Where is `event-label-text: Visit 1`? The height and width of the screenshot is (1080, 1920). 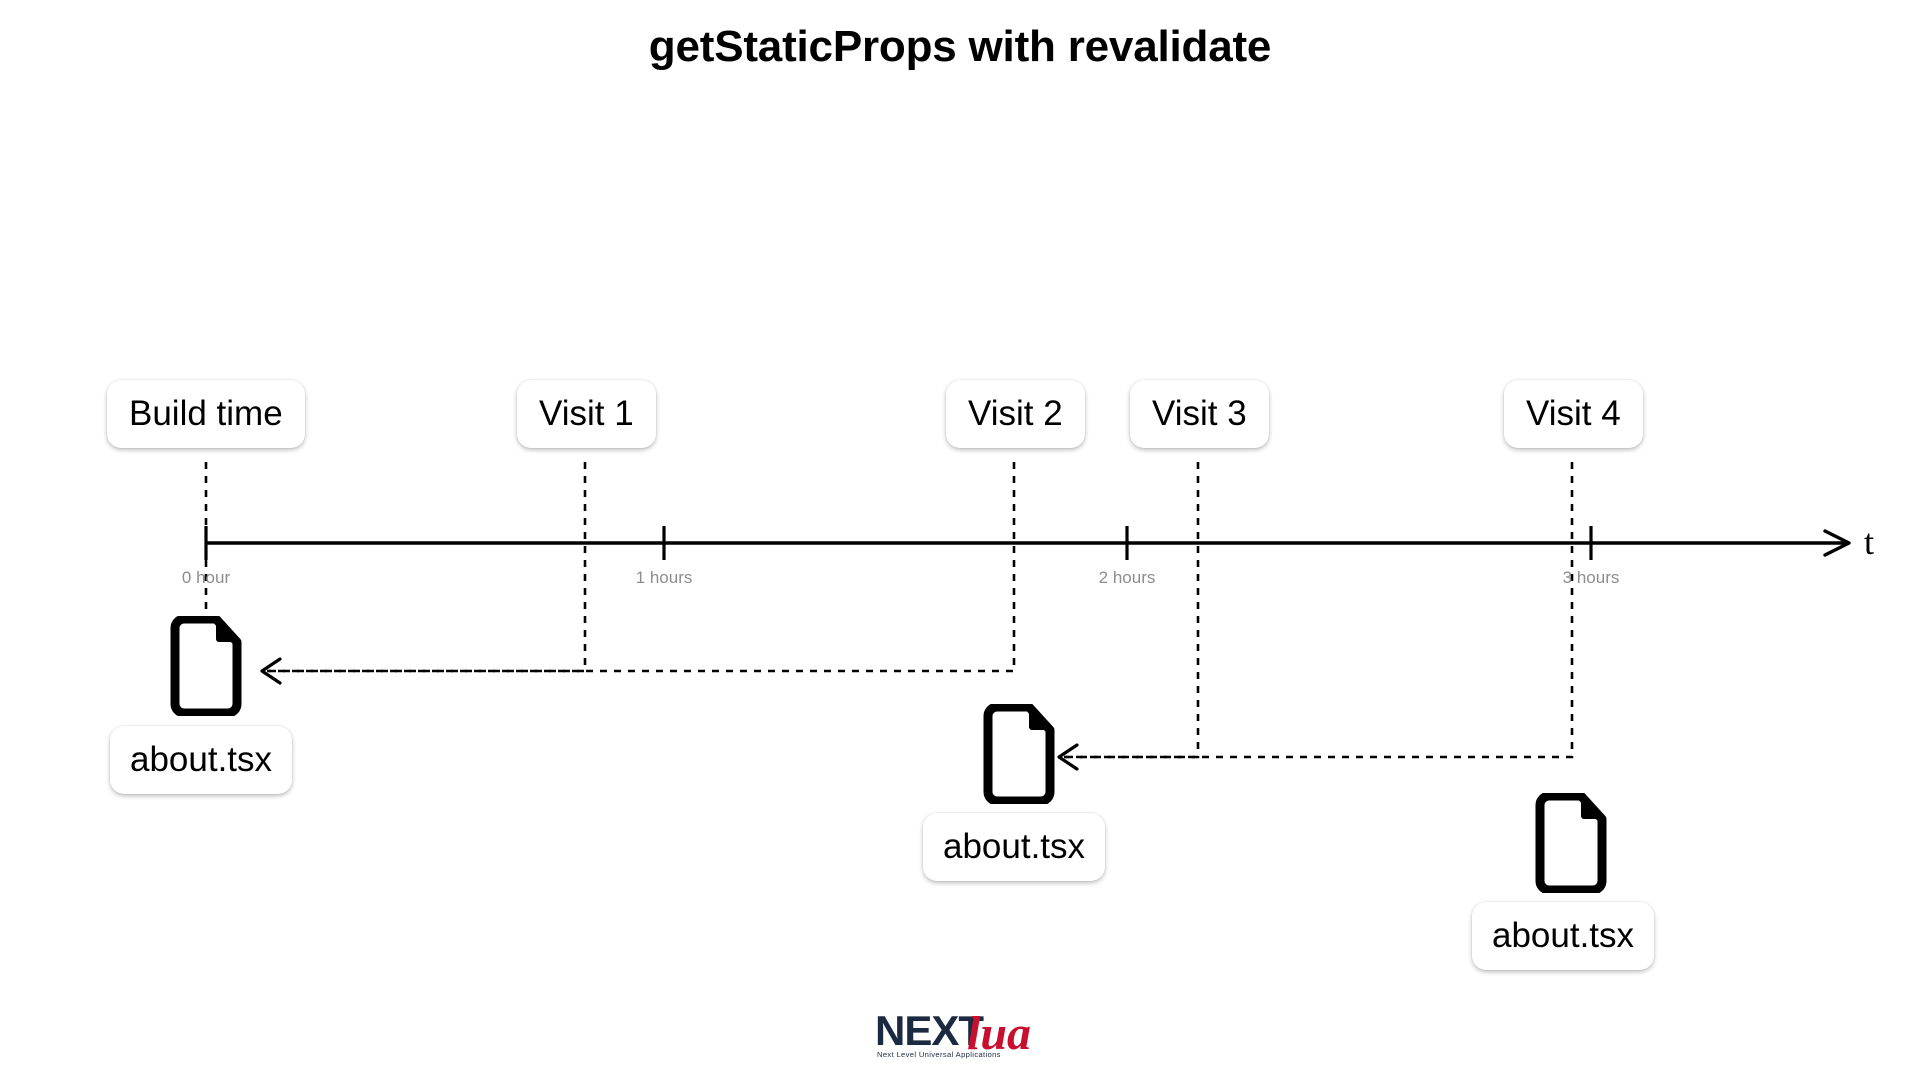
event-label-text: Visit 1 is located at coordinates (586, 413).